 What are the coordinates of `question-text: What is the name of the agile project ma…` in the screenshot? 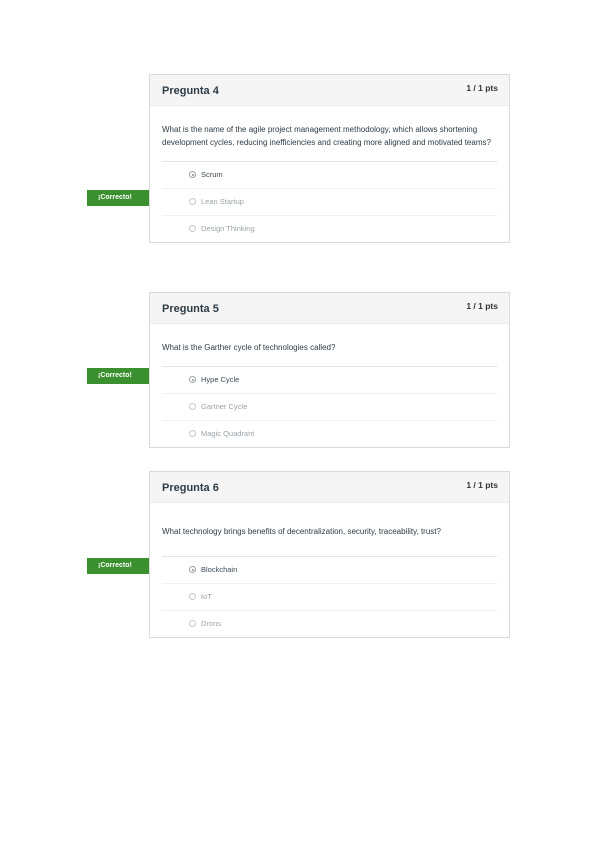 It's located at (329, 134).